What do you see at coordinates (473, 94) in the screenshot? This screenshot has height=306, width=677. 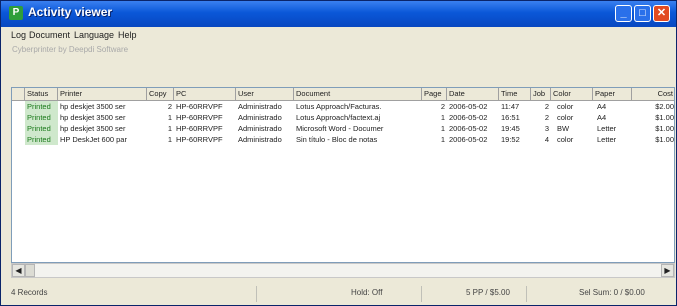 I see `column-header-date: Date` at bounding box center [473, 94].